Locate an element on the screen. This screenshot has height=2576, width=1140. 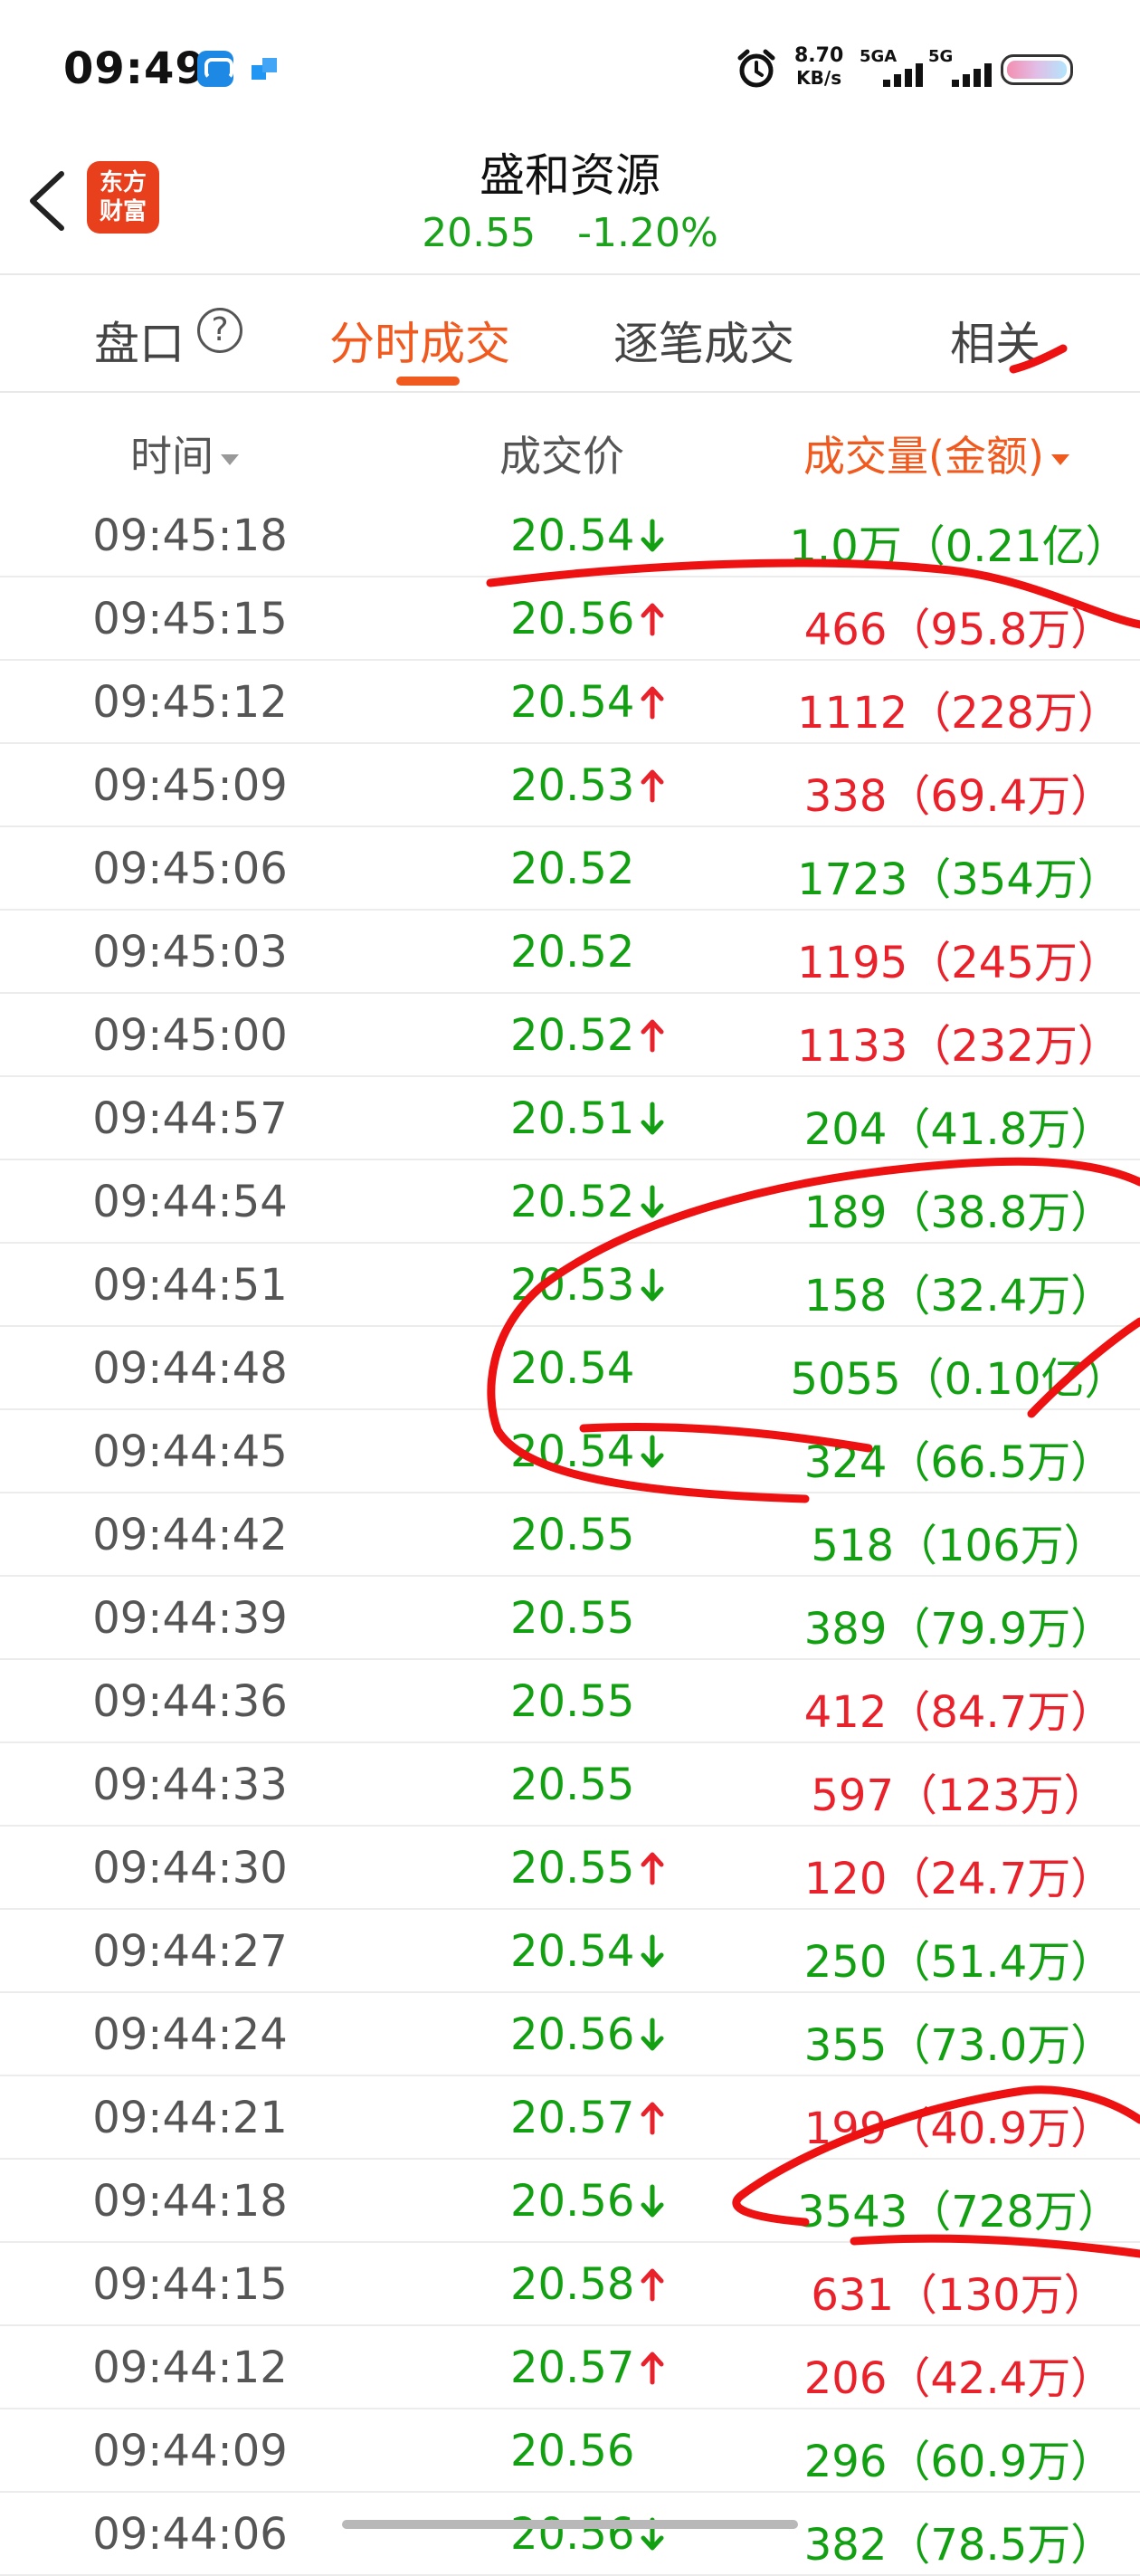
trade-volume-amount: 338（69.4万） is located at coordinates (959, 796).